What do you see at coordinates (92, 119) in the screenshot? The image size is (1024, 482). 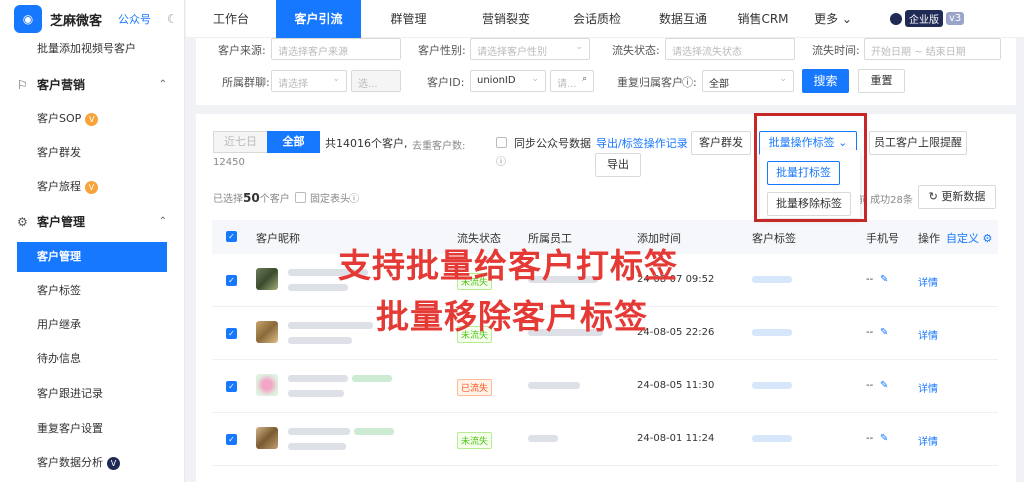 I see `sidebar-item-customer-sop: 客户SOP V` at bounding box center [92, 119].